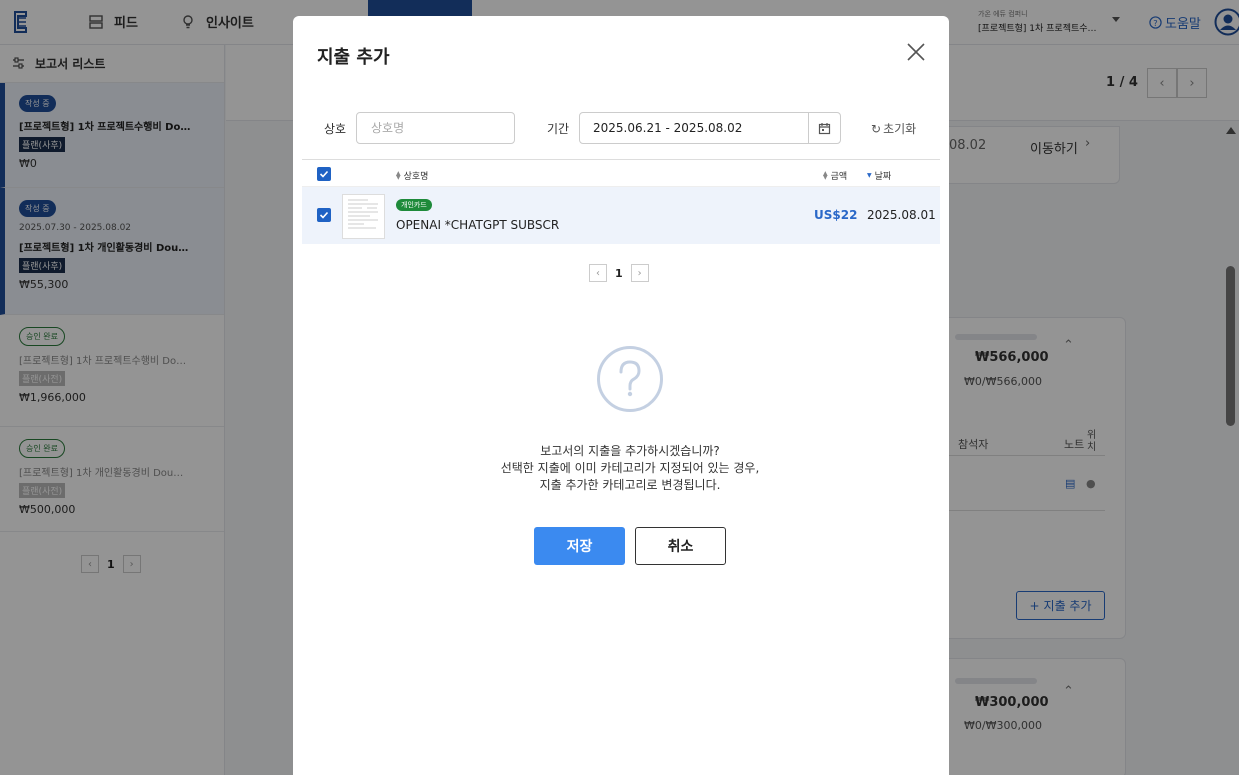 The image size is (1239, 775). I want to click on confirm-message-line: 선택한 지출에 이미 카테고리가 지정되어 있는 경우,, so click(630, 468).